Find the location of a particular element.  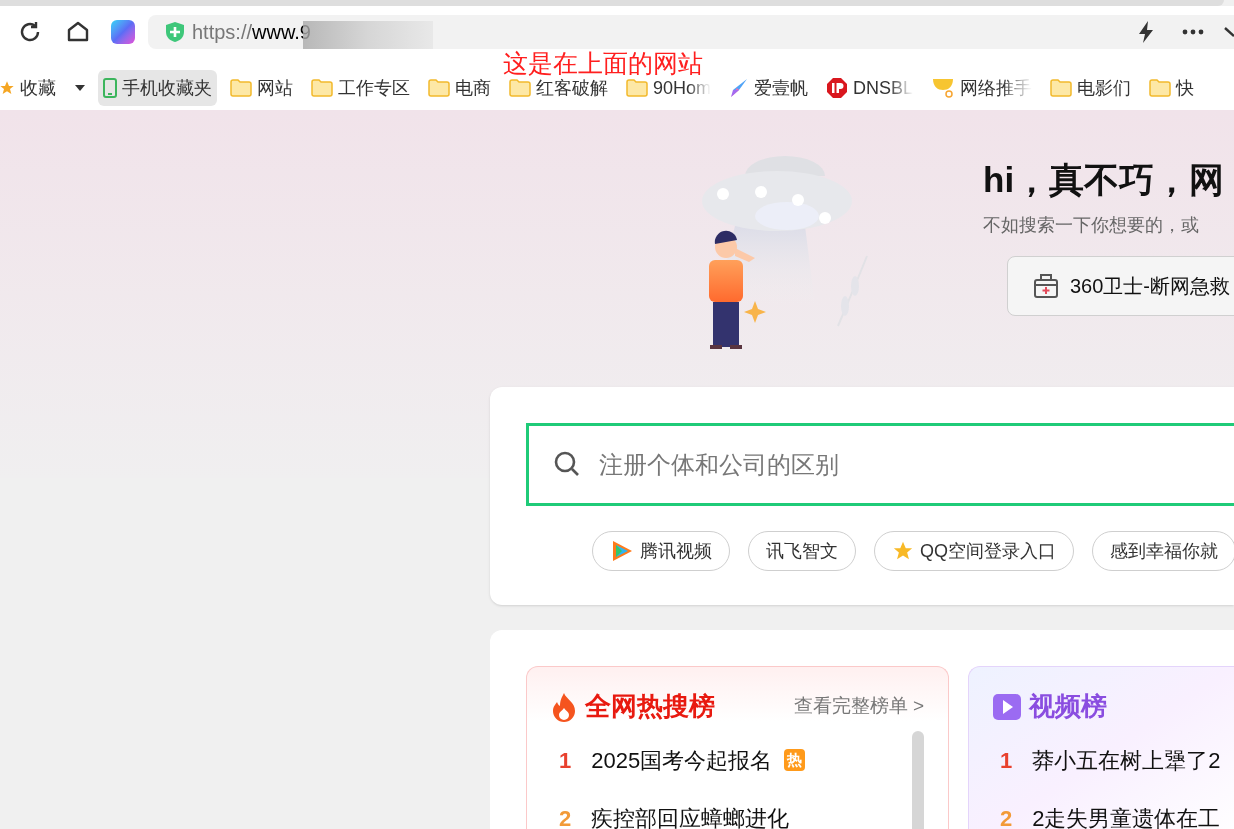

more-icon is located at coordinates (1193, 32).